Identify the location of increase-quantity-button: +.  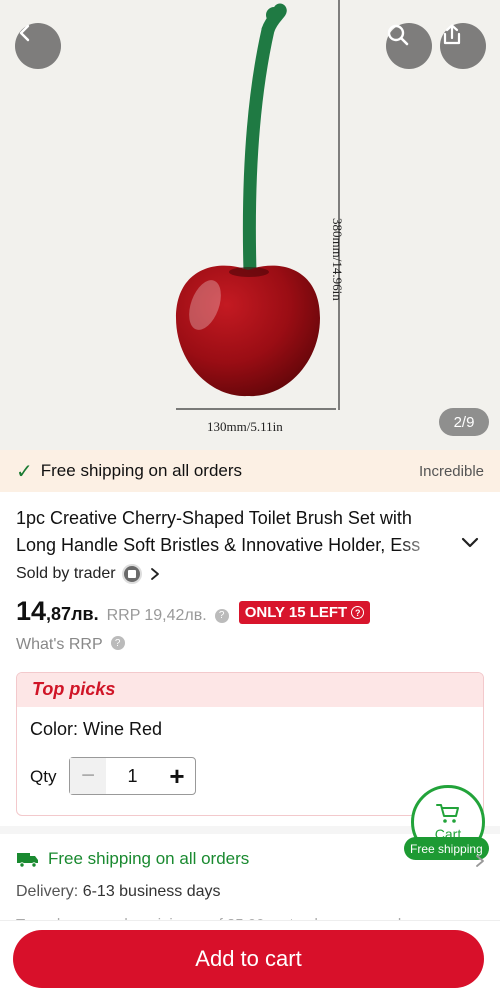
(177, 776).